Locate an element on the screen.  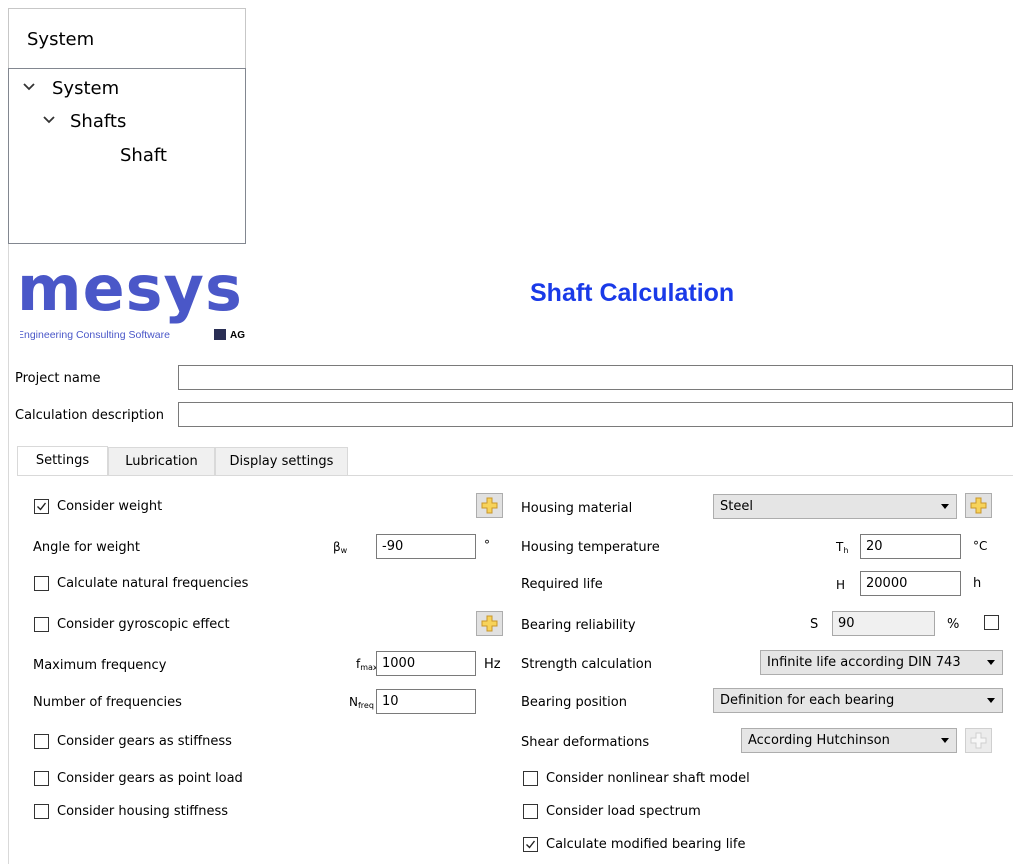
modified-bearing-life-checkbox is located at coordinates (530, 844).